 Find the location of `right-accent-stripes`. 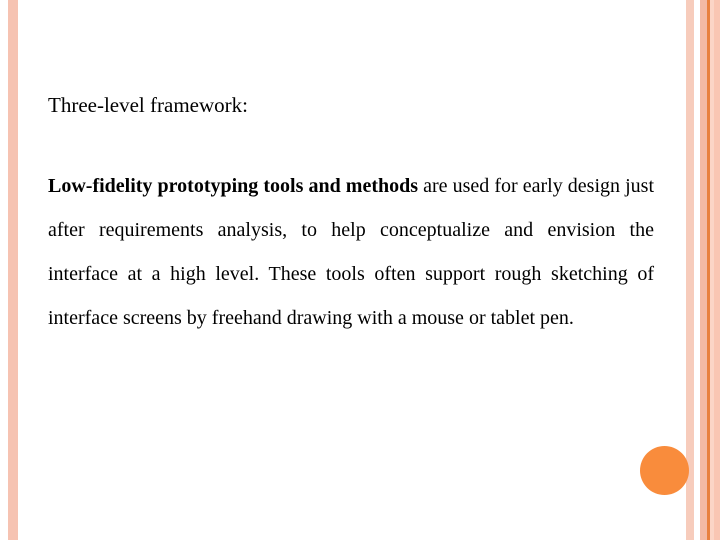

right-accent-stripes is located at coordinates (703, 270).